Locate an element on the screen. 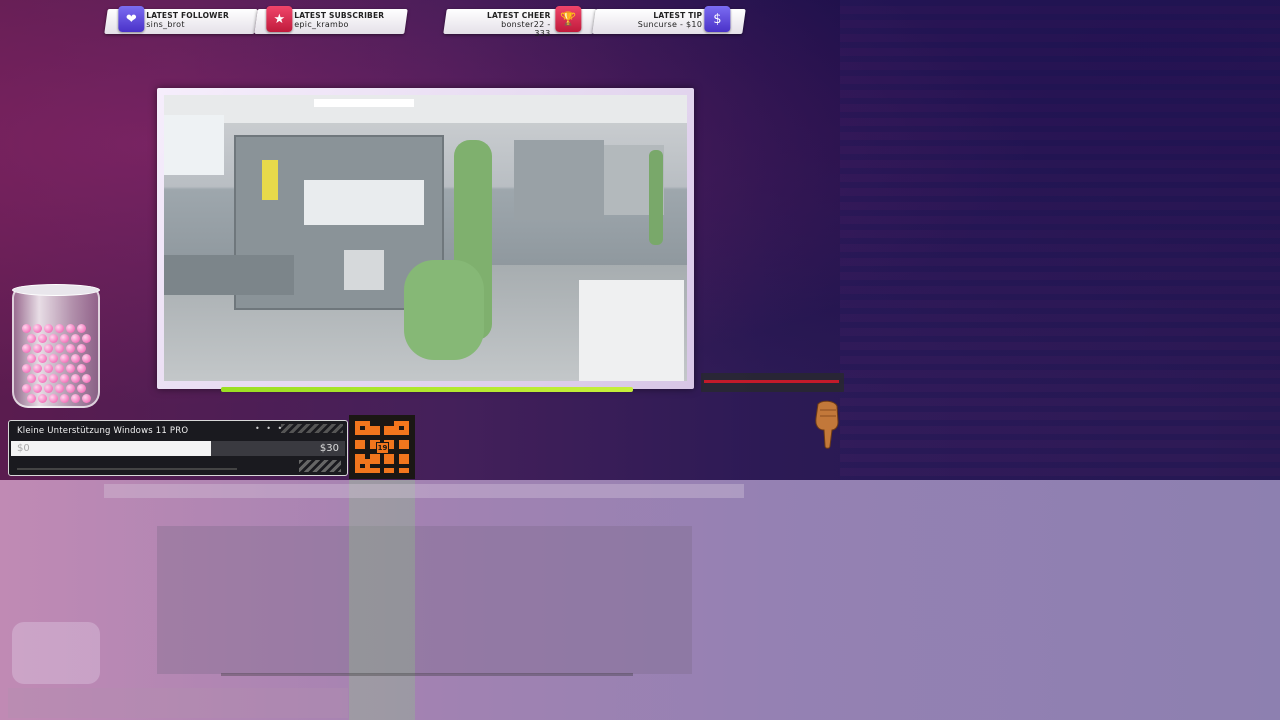  qr-logo: 19 is located at coordinates (382, 448).